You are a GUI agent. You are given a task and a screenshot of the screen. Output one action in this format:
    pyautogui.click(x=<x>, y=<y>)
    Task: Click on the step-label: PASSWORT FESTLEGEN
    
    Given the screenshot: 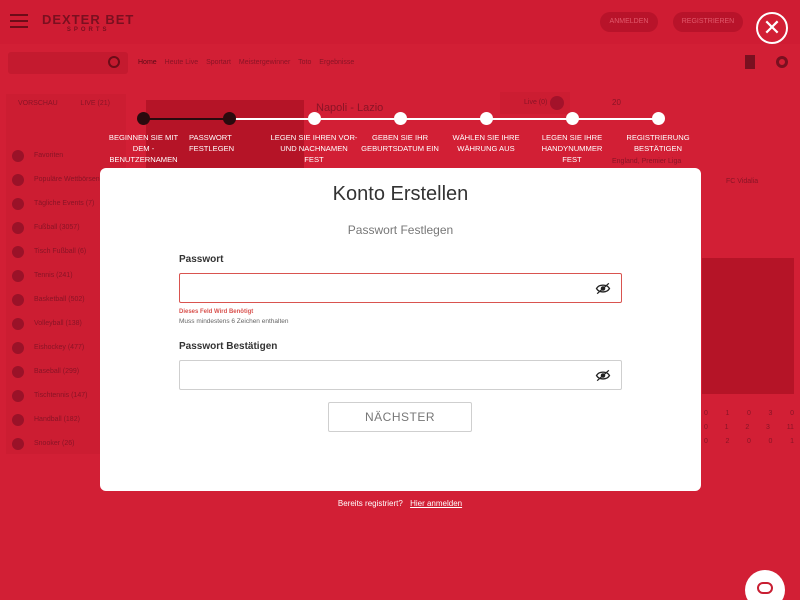 What is the action you would take?
    pyautogui.click(x=212, y=143)
    